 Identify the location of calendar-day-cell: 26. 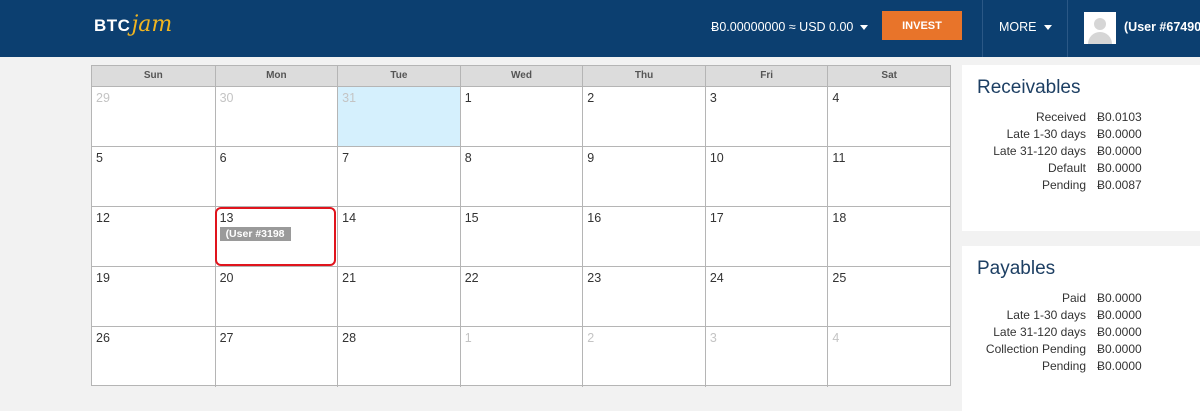
(153, 357).